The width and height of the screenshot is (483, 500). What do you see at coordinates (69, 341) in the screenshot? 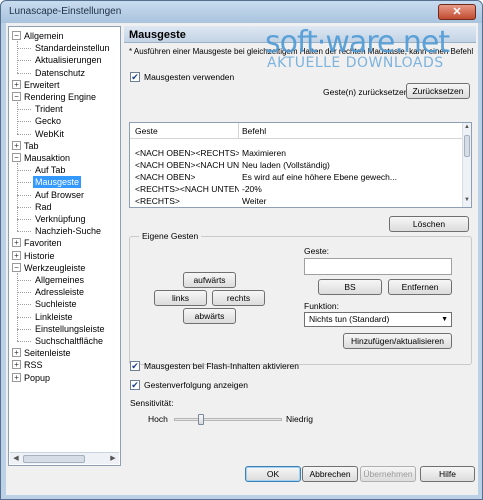
I see `tree-item-label: Suchschaltfläche` at bounding box center [69, 341].